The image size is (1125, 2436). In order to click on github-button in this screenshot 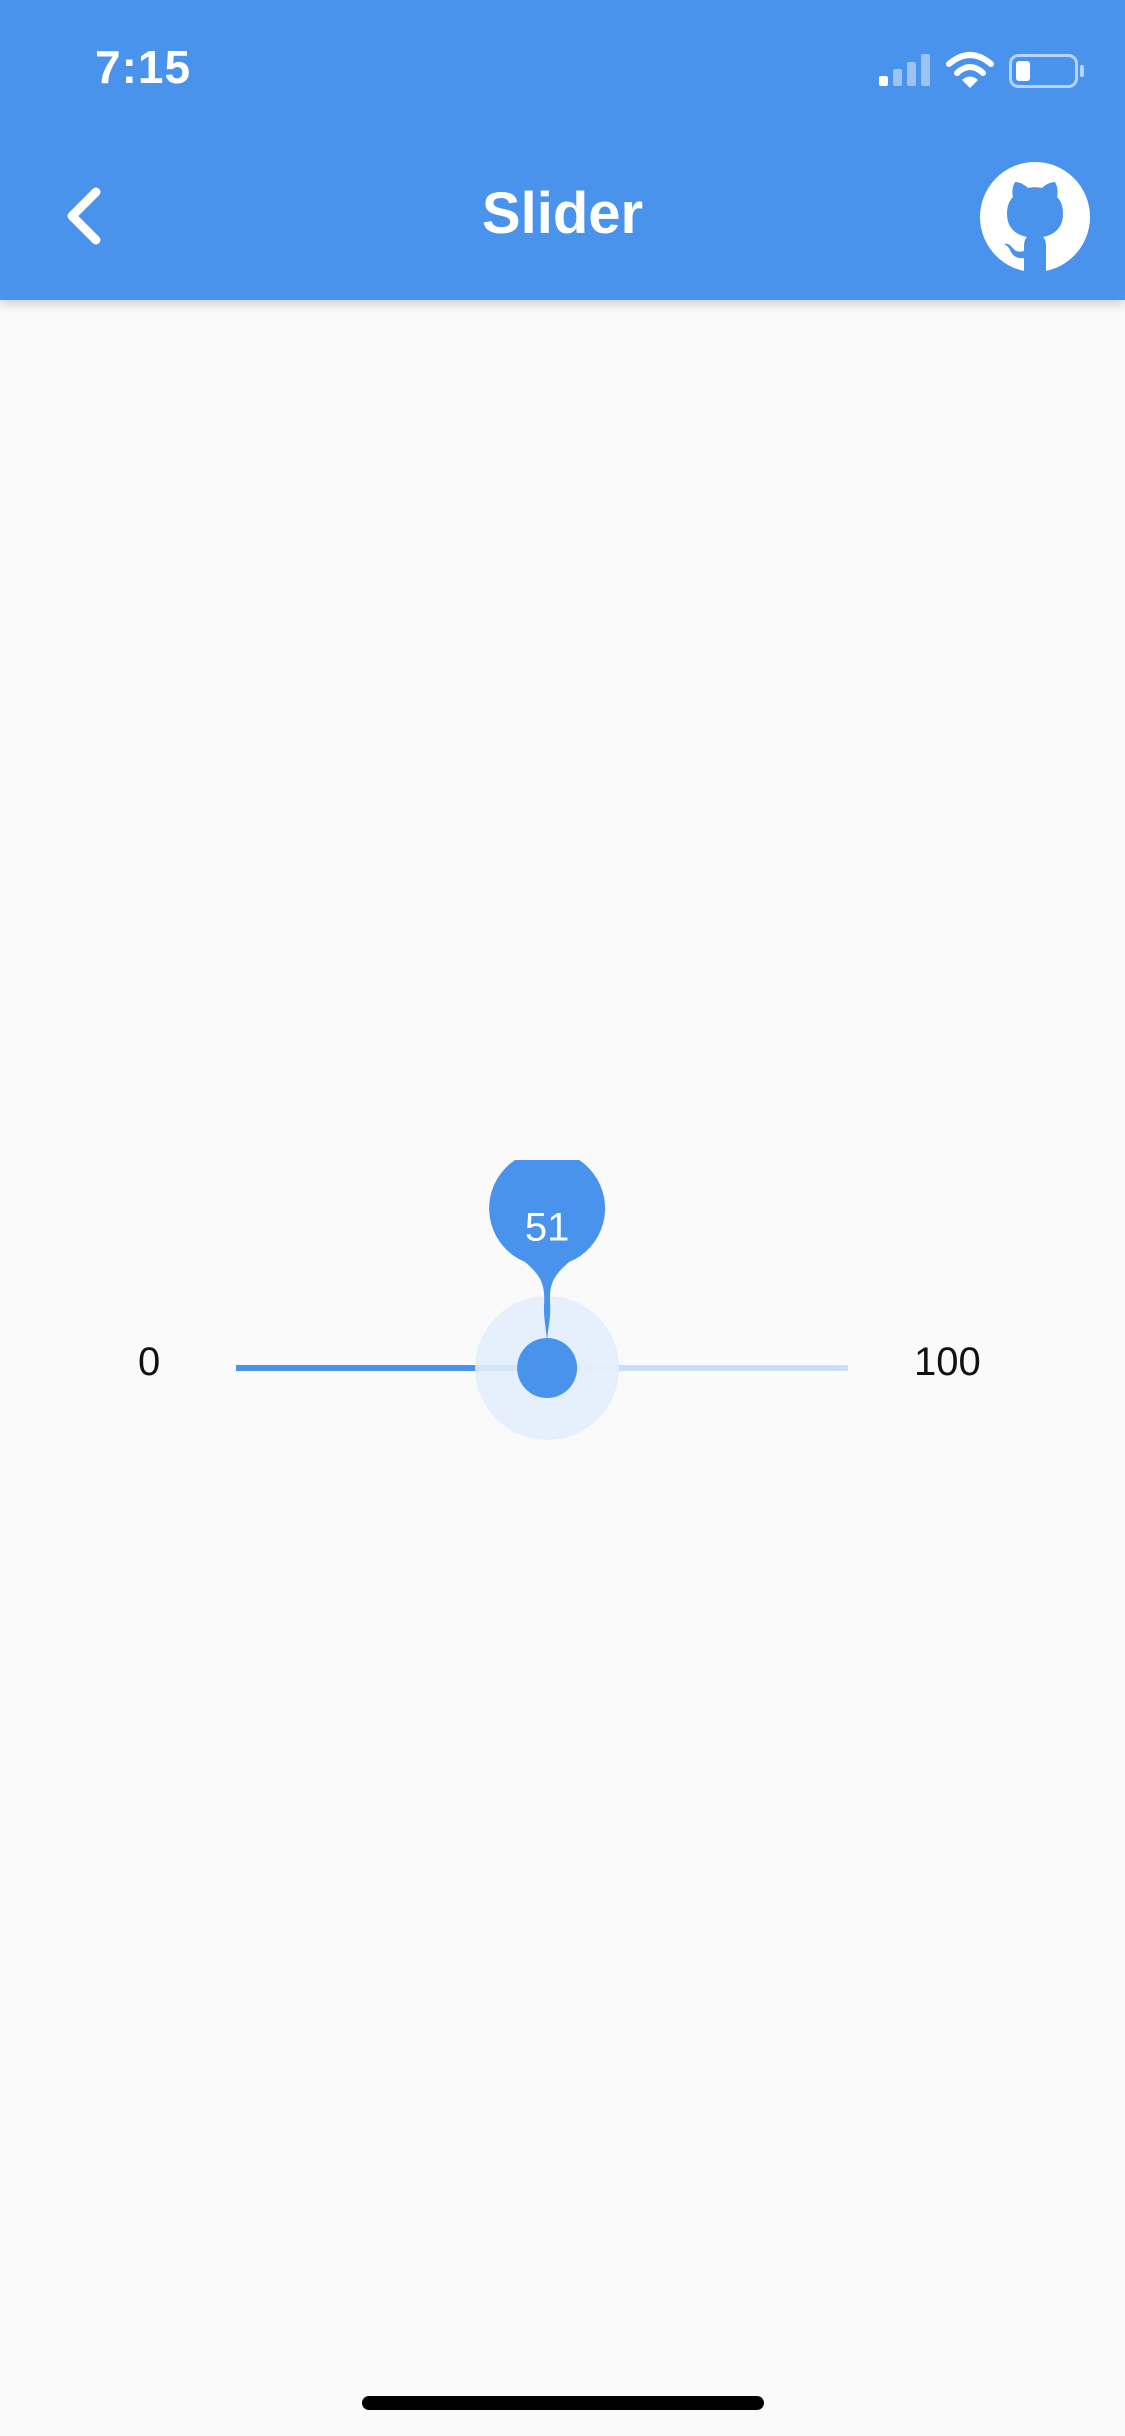, I will do `click(1035, 217)`.